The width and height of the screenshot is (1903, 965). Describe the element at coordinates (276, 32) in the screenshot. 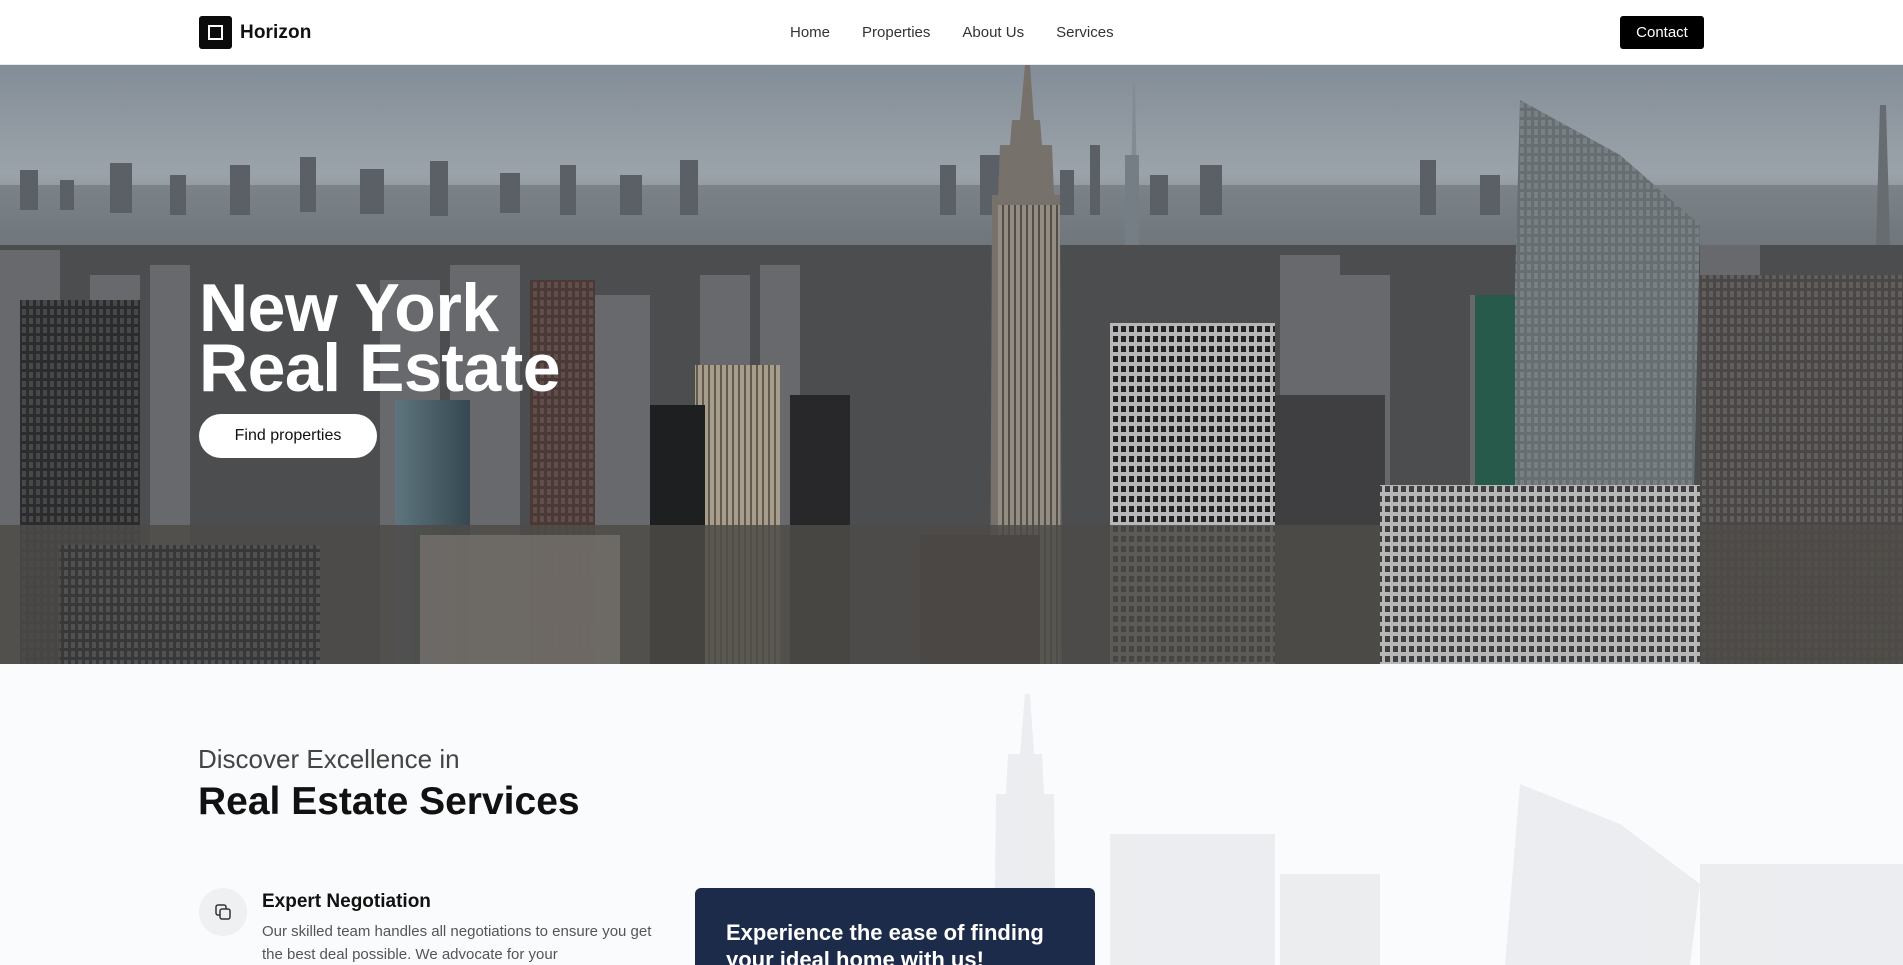

I see `brand-name: Horizon` at that location.